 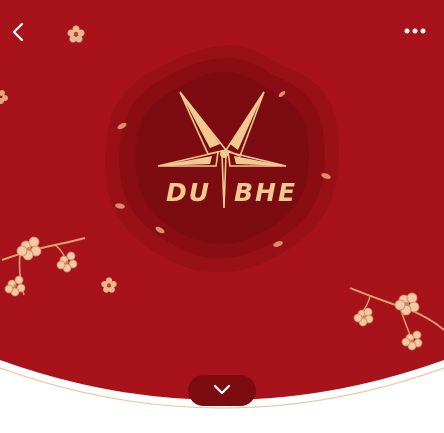 What do you see at coordinates (189, 192) in the screenshot?
I see `logo-text-left: DU` at bounding box center [189, 192].